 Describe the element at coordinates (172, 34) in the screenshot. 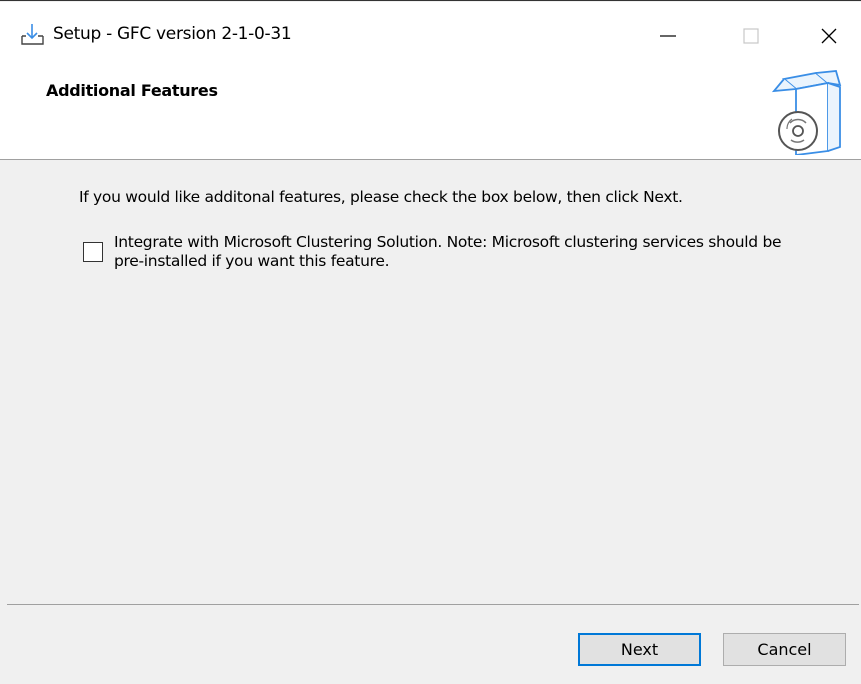

I see `window-title: Setup - GFC version 2-1-0-31` at that location.